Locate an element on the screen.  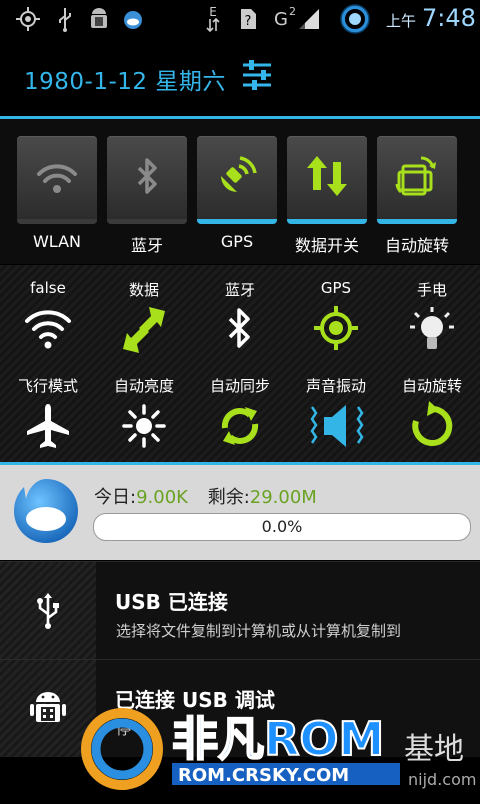
date-label: 1980-1-12 星期六 is located at coordinates (125, 79).